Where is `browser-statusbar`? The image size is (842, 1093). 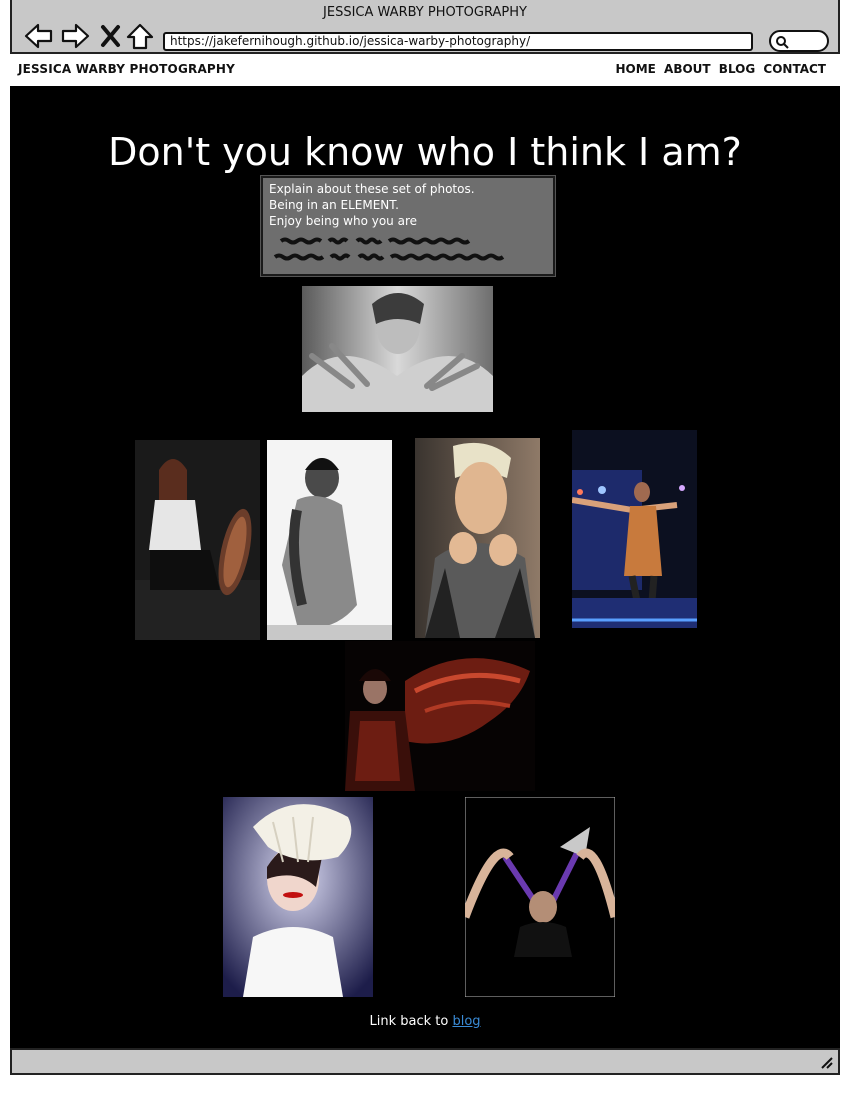 browser-statusbar is located at coordinates (425, 1061).